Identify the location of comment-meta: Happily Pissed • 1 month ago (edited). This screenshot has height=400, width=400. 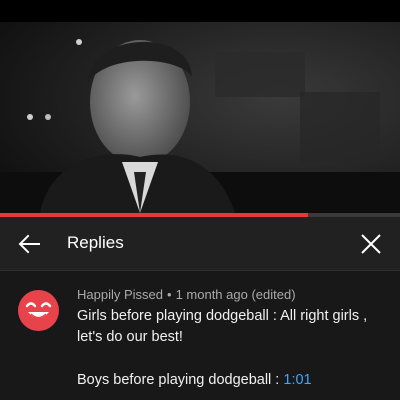
(186, 295).